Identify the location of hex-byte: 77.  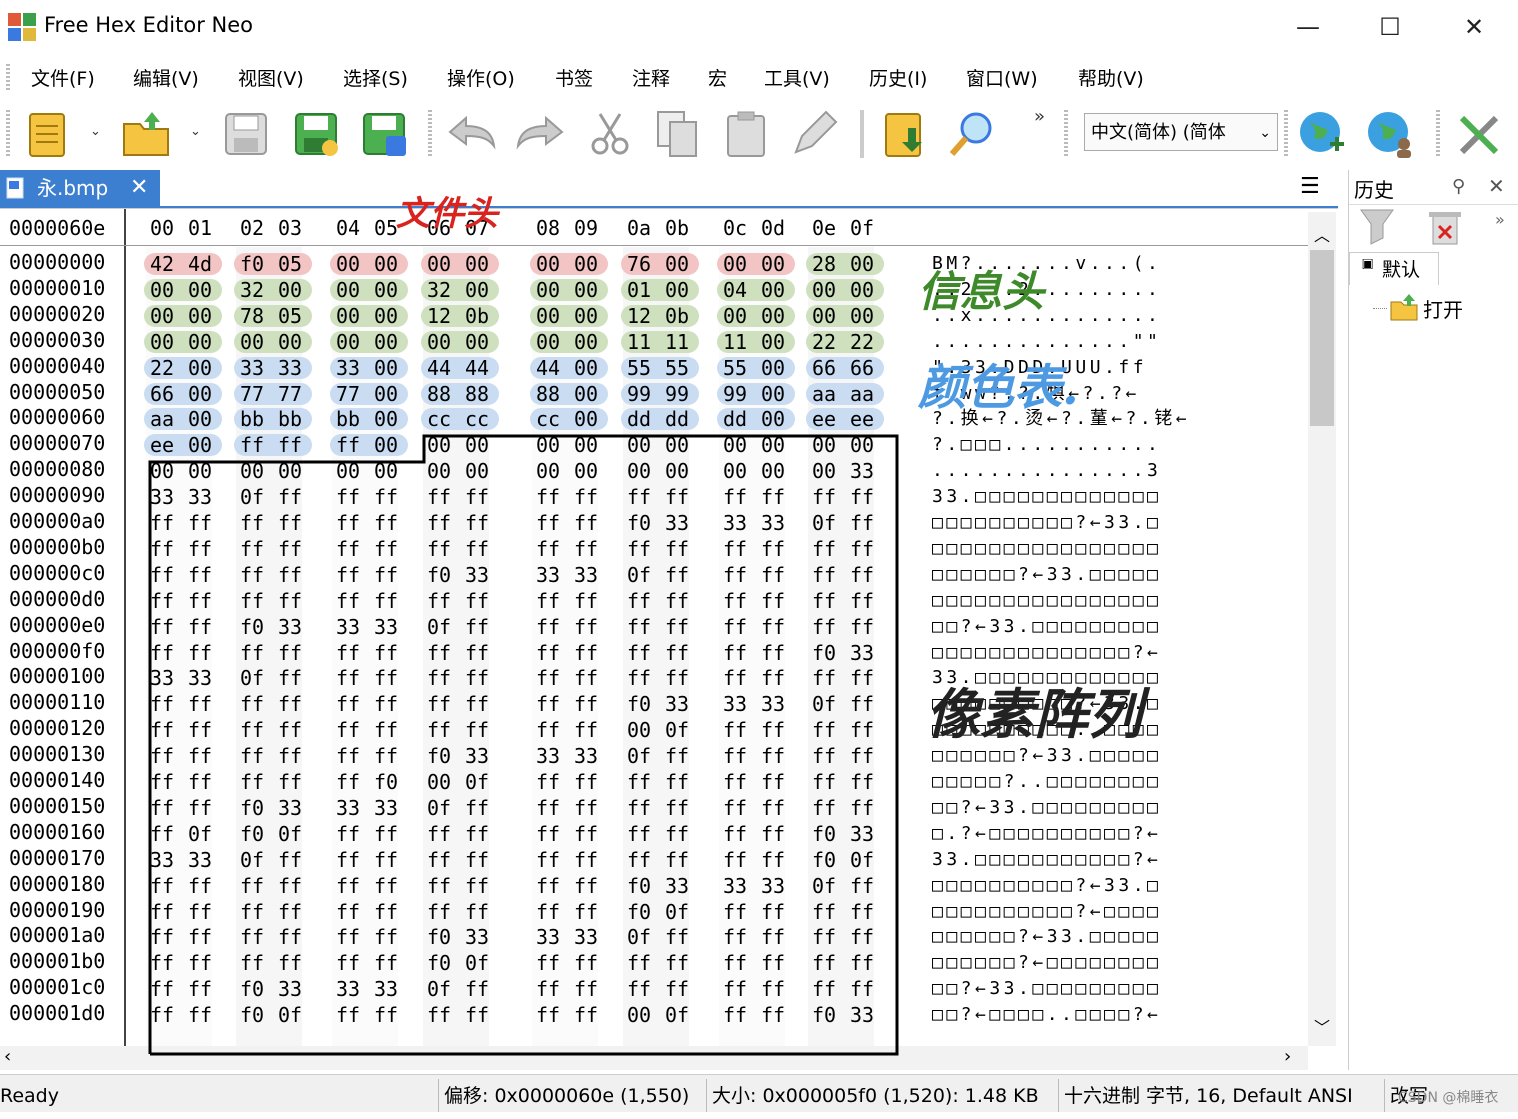
(252, 394).